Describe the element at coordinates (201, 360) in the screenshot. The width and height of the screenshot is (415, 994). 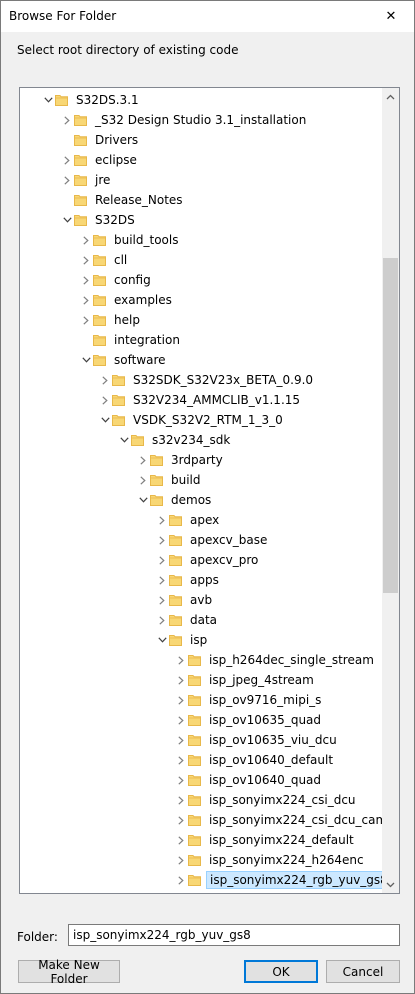
I see `tree-item: software` at that location.